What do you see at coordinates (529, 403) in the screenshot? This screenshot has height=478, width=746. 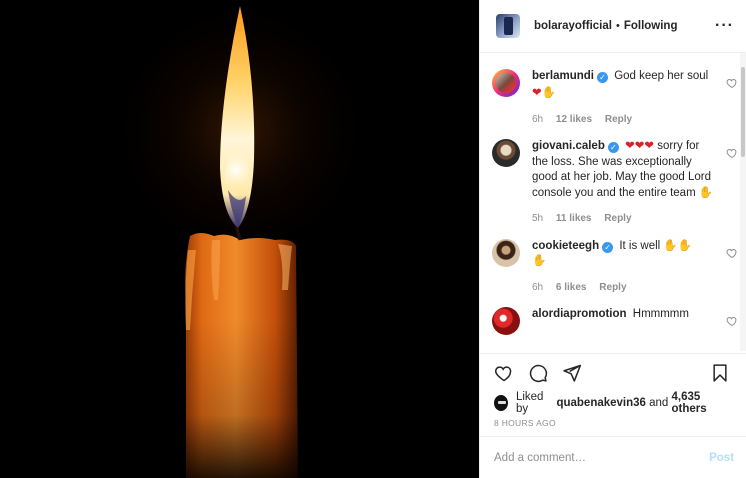 I see `liked-by-prefix: Liked by` at bounding box center [529, 403].